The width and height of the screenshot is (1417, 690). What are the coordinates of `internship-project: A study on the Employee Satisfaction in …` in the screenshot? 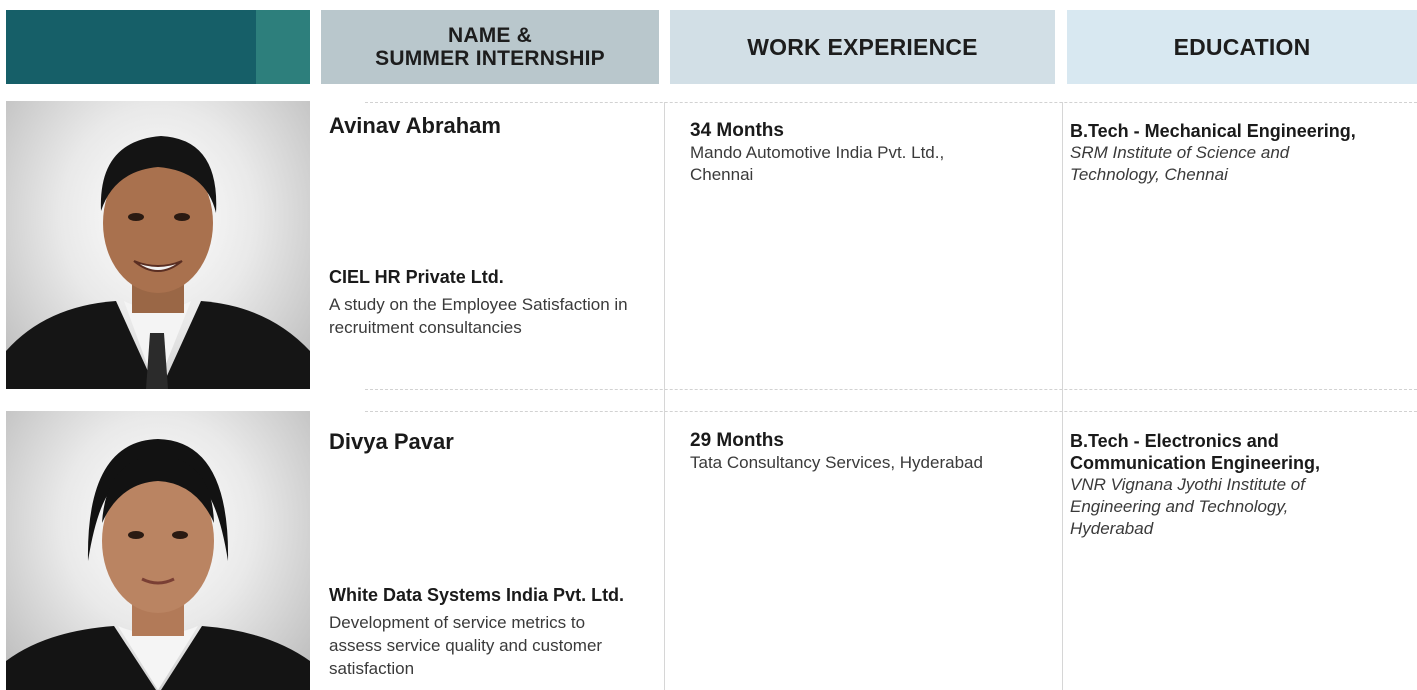 It's located at (478, 316).